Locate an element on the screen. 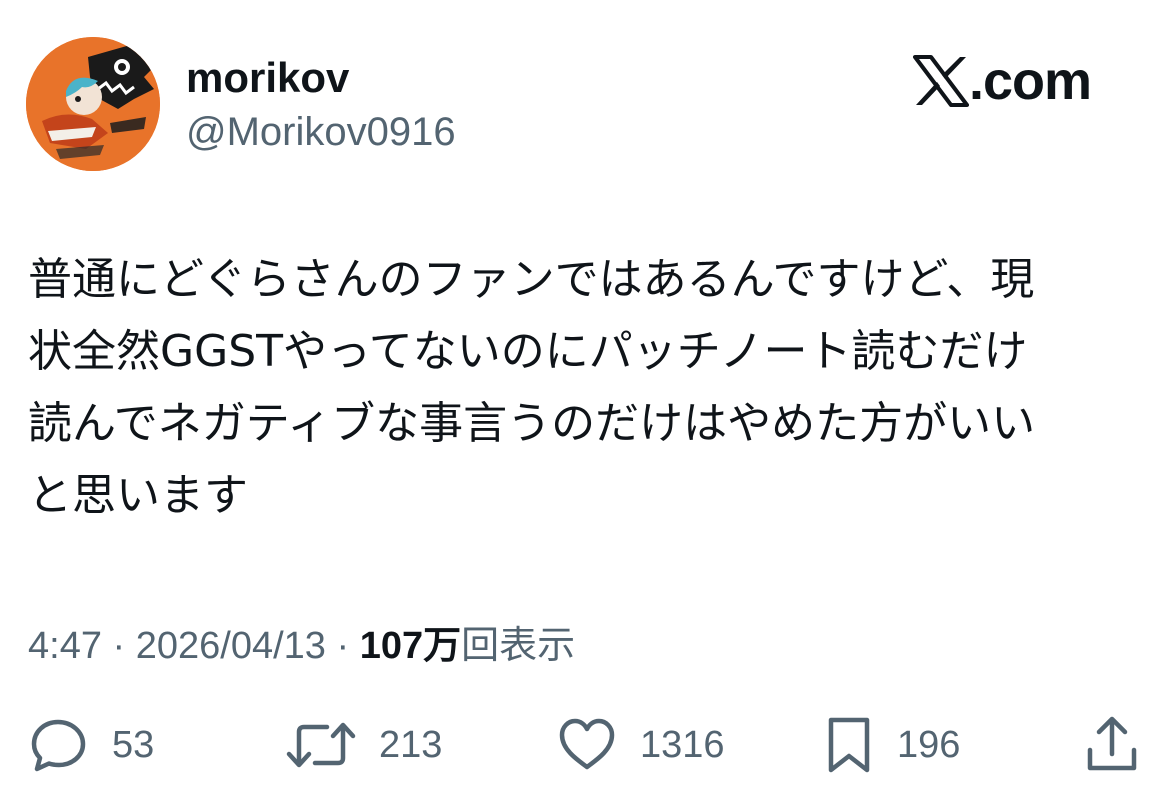  tweet-date: 2026/04/13 is located at coordinates (231, 646).